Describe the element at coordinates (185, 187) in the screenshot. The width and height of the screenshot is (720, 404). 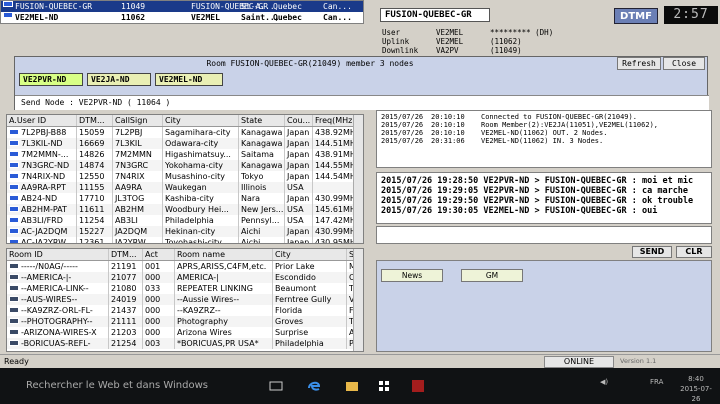
I see `table-row: AA9RA-RPT 11155 AA9RA Waukegan Illinois USA` at that location.